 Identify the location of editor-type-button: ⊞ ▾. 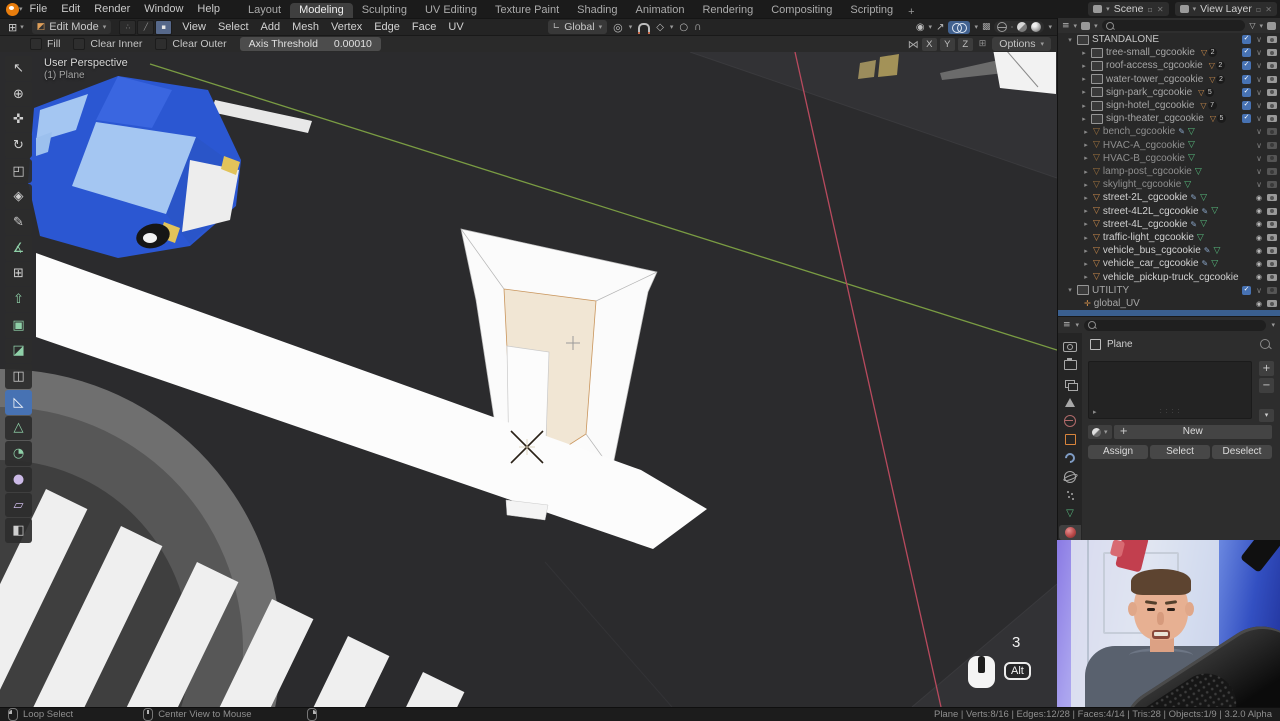
(16, 27).